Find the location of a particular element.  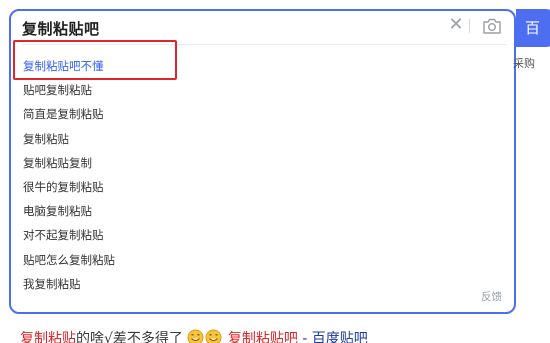

result-title-link: 复制粘贴的啥√差不多得了 复制粘贴吧 - 百度贴吧 is located at coordinates (194, 335).